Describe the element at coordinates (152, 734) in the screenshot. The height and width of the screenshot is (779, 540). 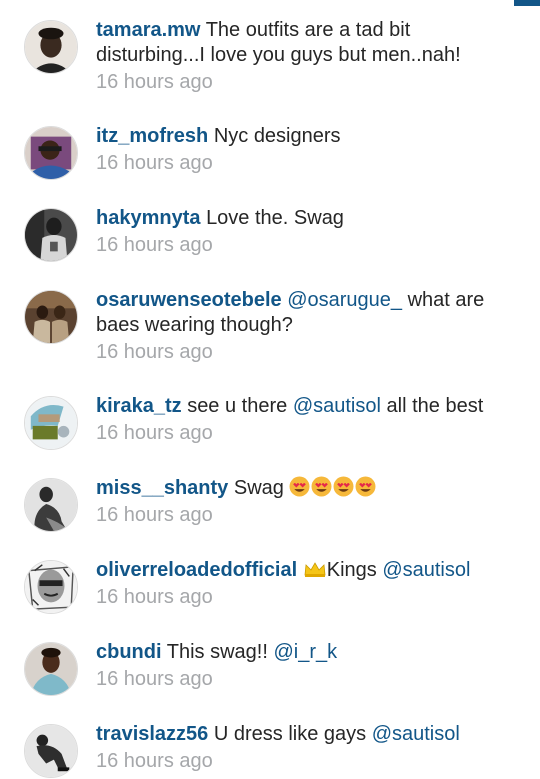
I see `comment-username: travislazz56` at that location.